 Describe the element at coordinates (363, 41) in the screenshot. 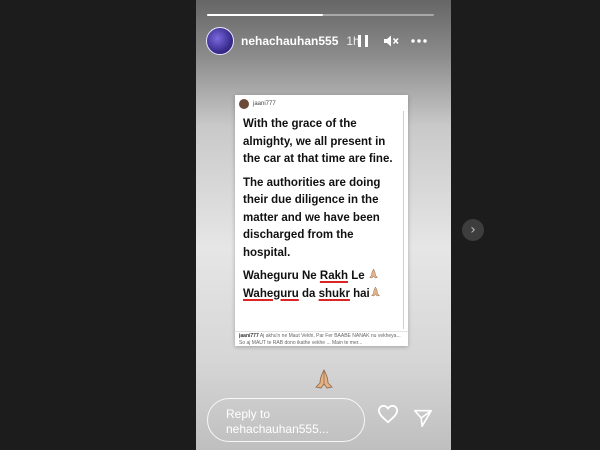

I see `pause-icon` at that location.